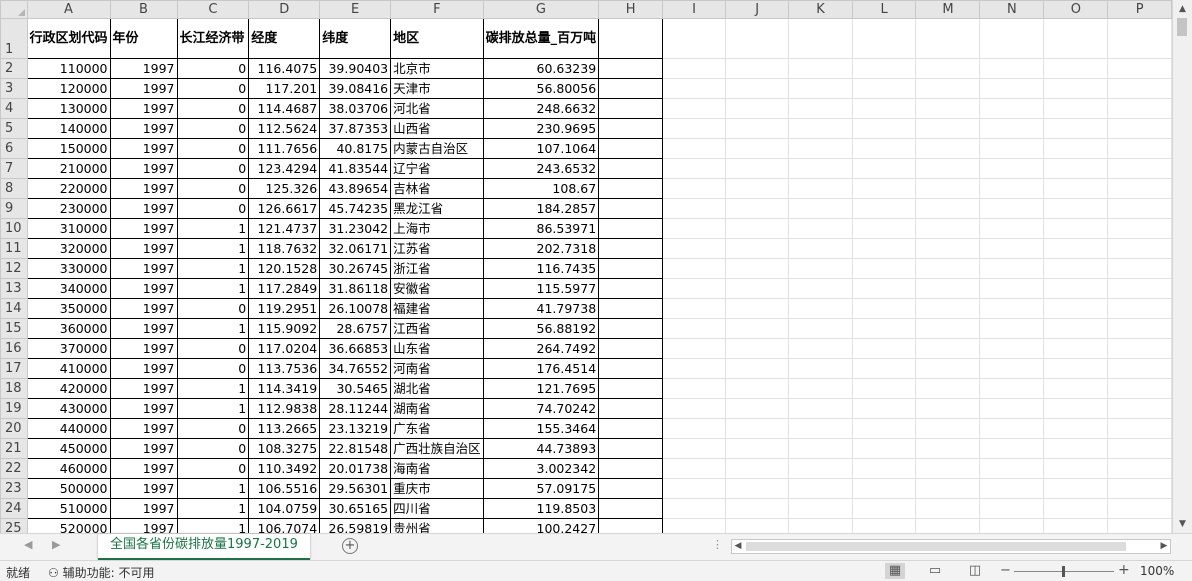 This screenshot has width=1192, height=581. I want to click on cell: 370000, so click(68, 348).